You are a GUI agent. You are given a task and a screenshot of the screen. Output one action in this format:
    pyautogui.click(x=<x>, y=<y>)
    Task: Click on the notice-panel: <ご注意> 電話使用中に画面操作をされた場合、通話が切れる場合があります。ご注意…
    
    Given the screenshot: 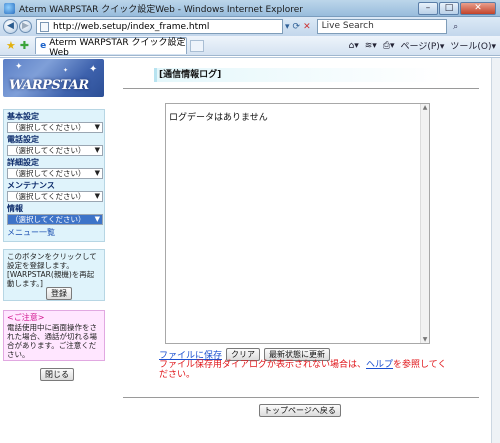 What is the action you would take?
    pyautogui.click(x=54, y=335)
    